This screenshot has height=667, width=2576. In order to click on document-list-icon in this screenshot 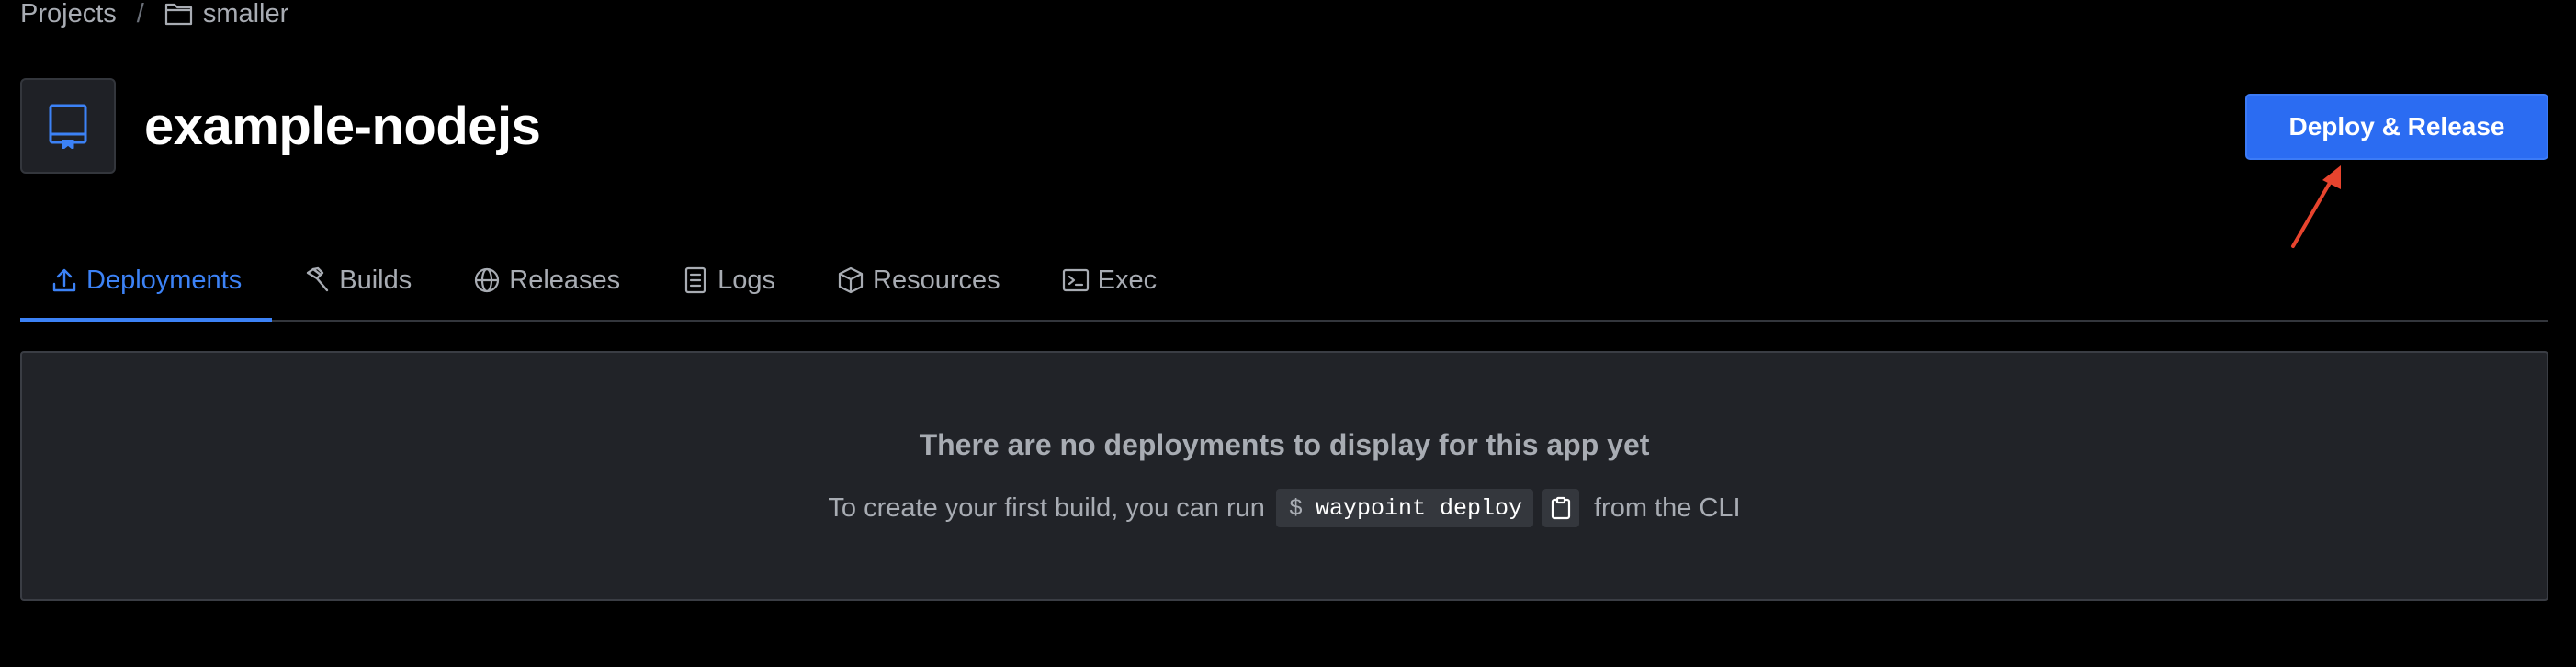, I will do `click(695, 280)`.